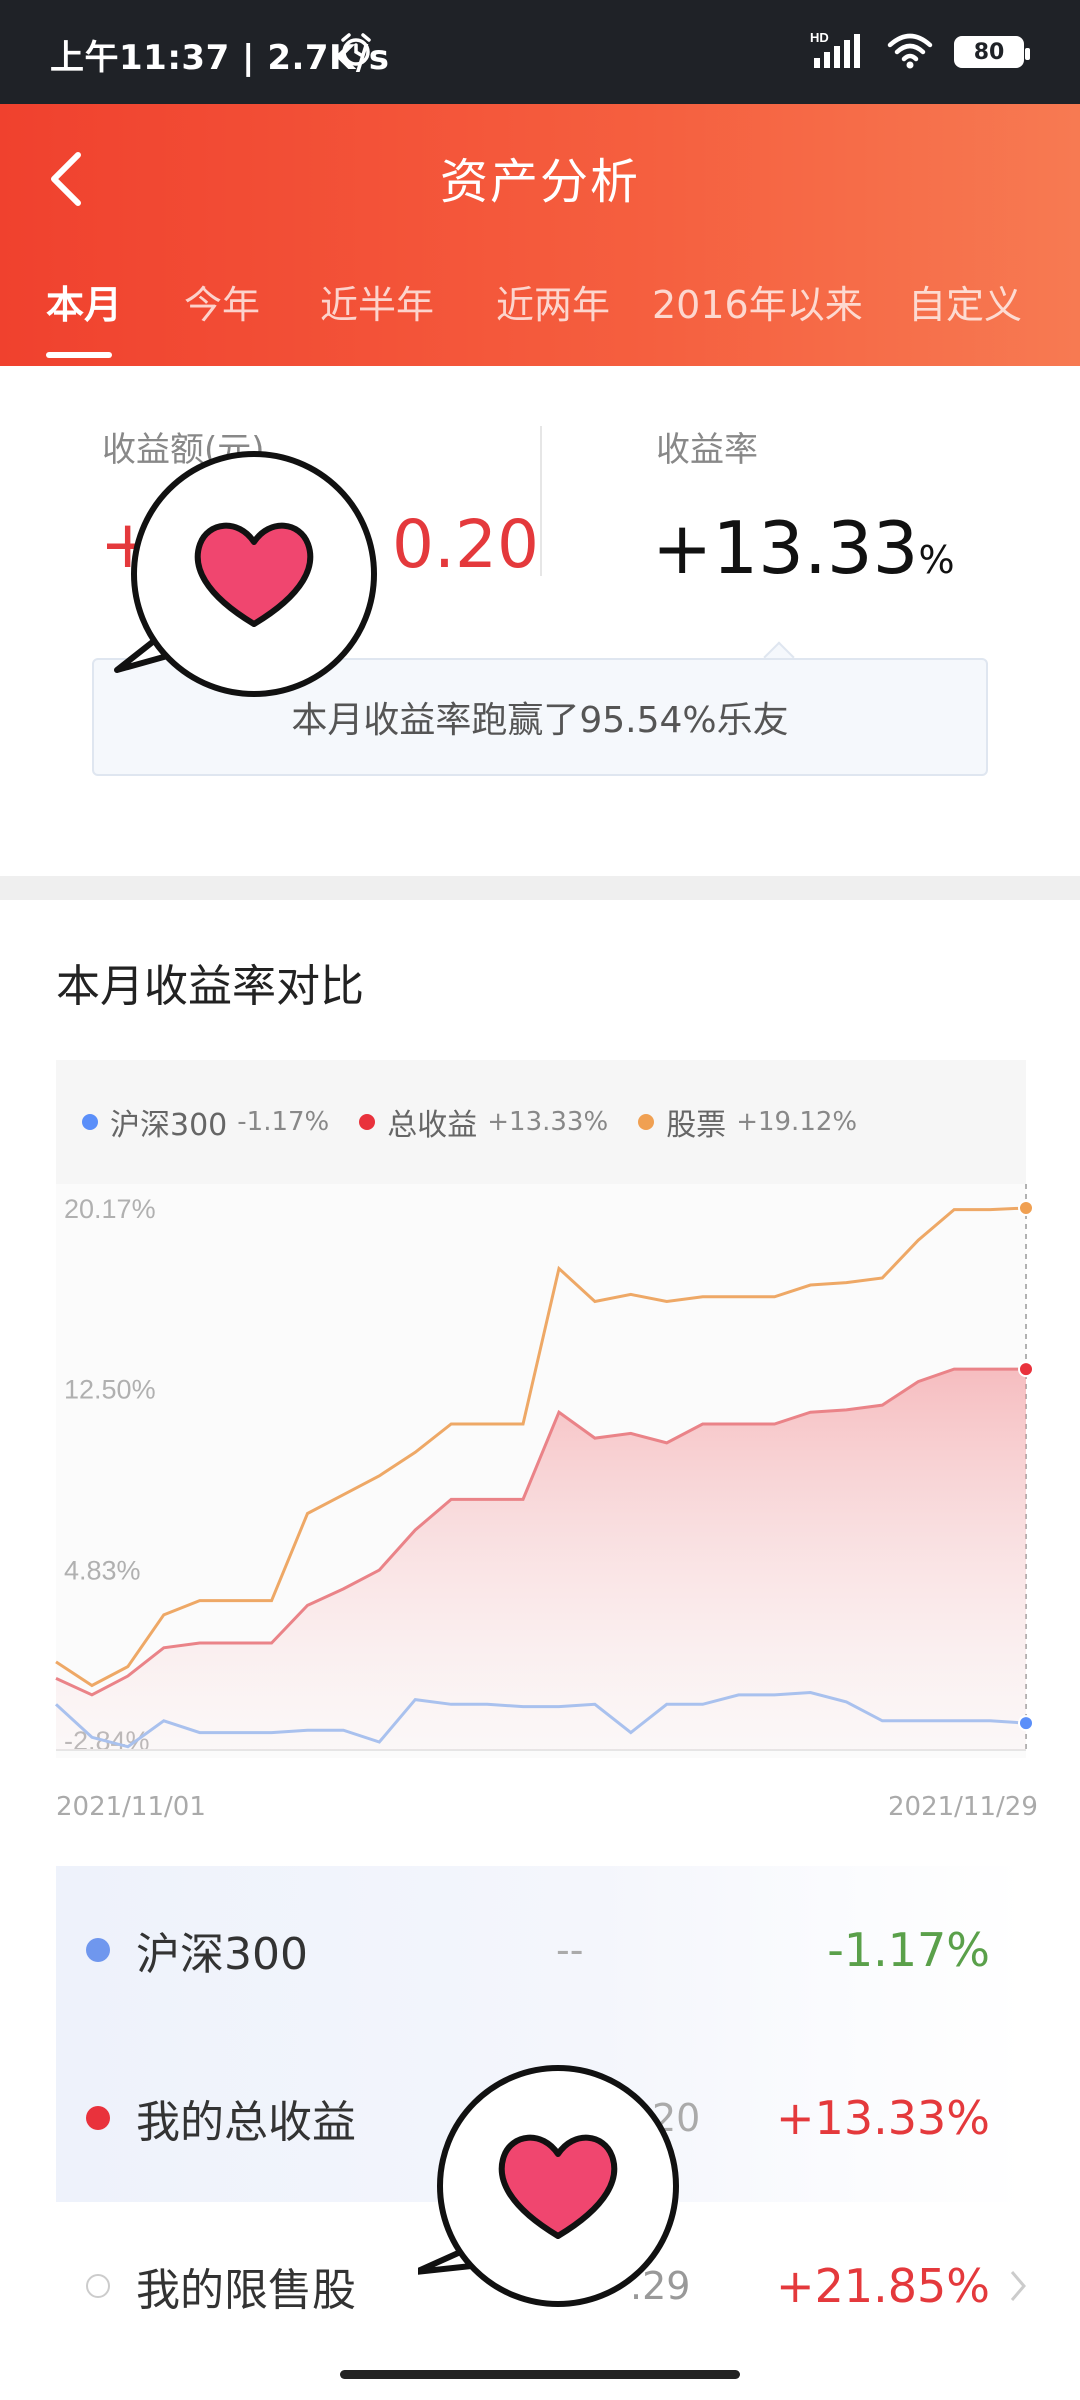  What do you see at coordinates (540, 888) in the screenshot?
I see `section-separator` at bounding box center [540, 888].